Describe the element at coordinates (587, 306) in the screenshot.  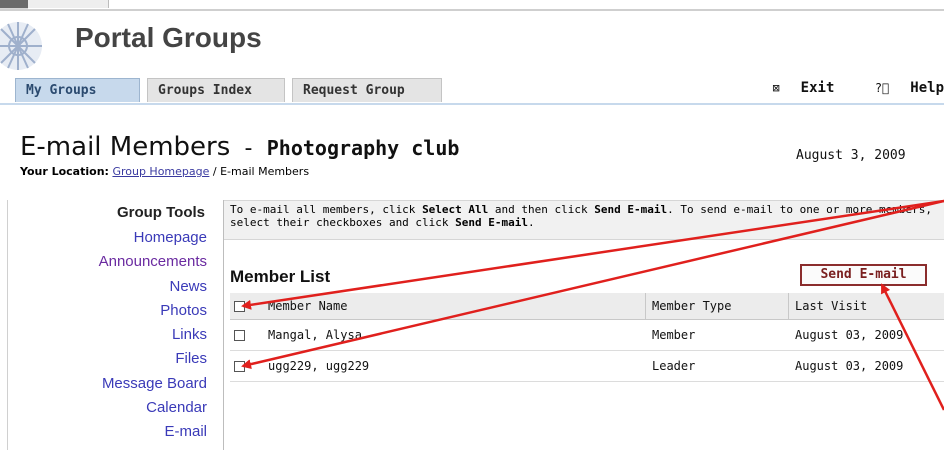
I see `table-header: Member Name Member Type Last Visit` at that location.